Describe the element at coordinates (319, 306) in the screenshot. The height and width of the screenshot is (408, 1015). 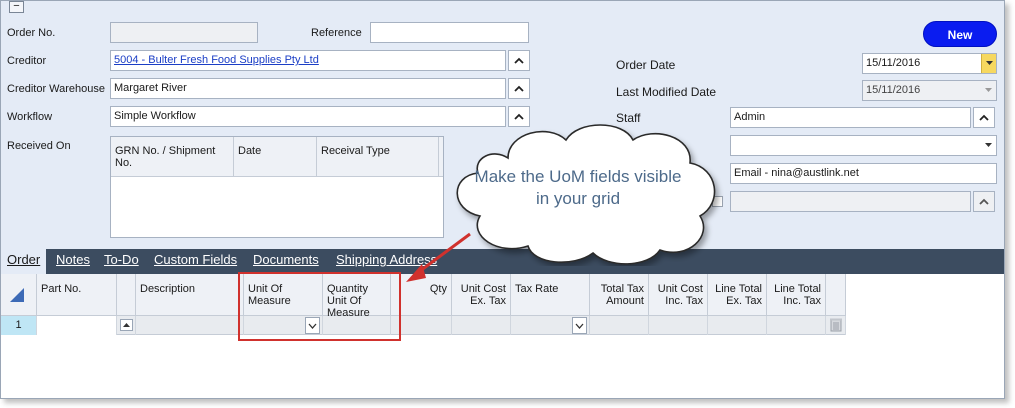
I see `uom-columns-highlight` at that location.